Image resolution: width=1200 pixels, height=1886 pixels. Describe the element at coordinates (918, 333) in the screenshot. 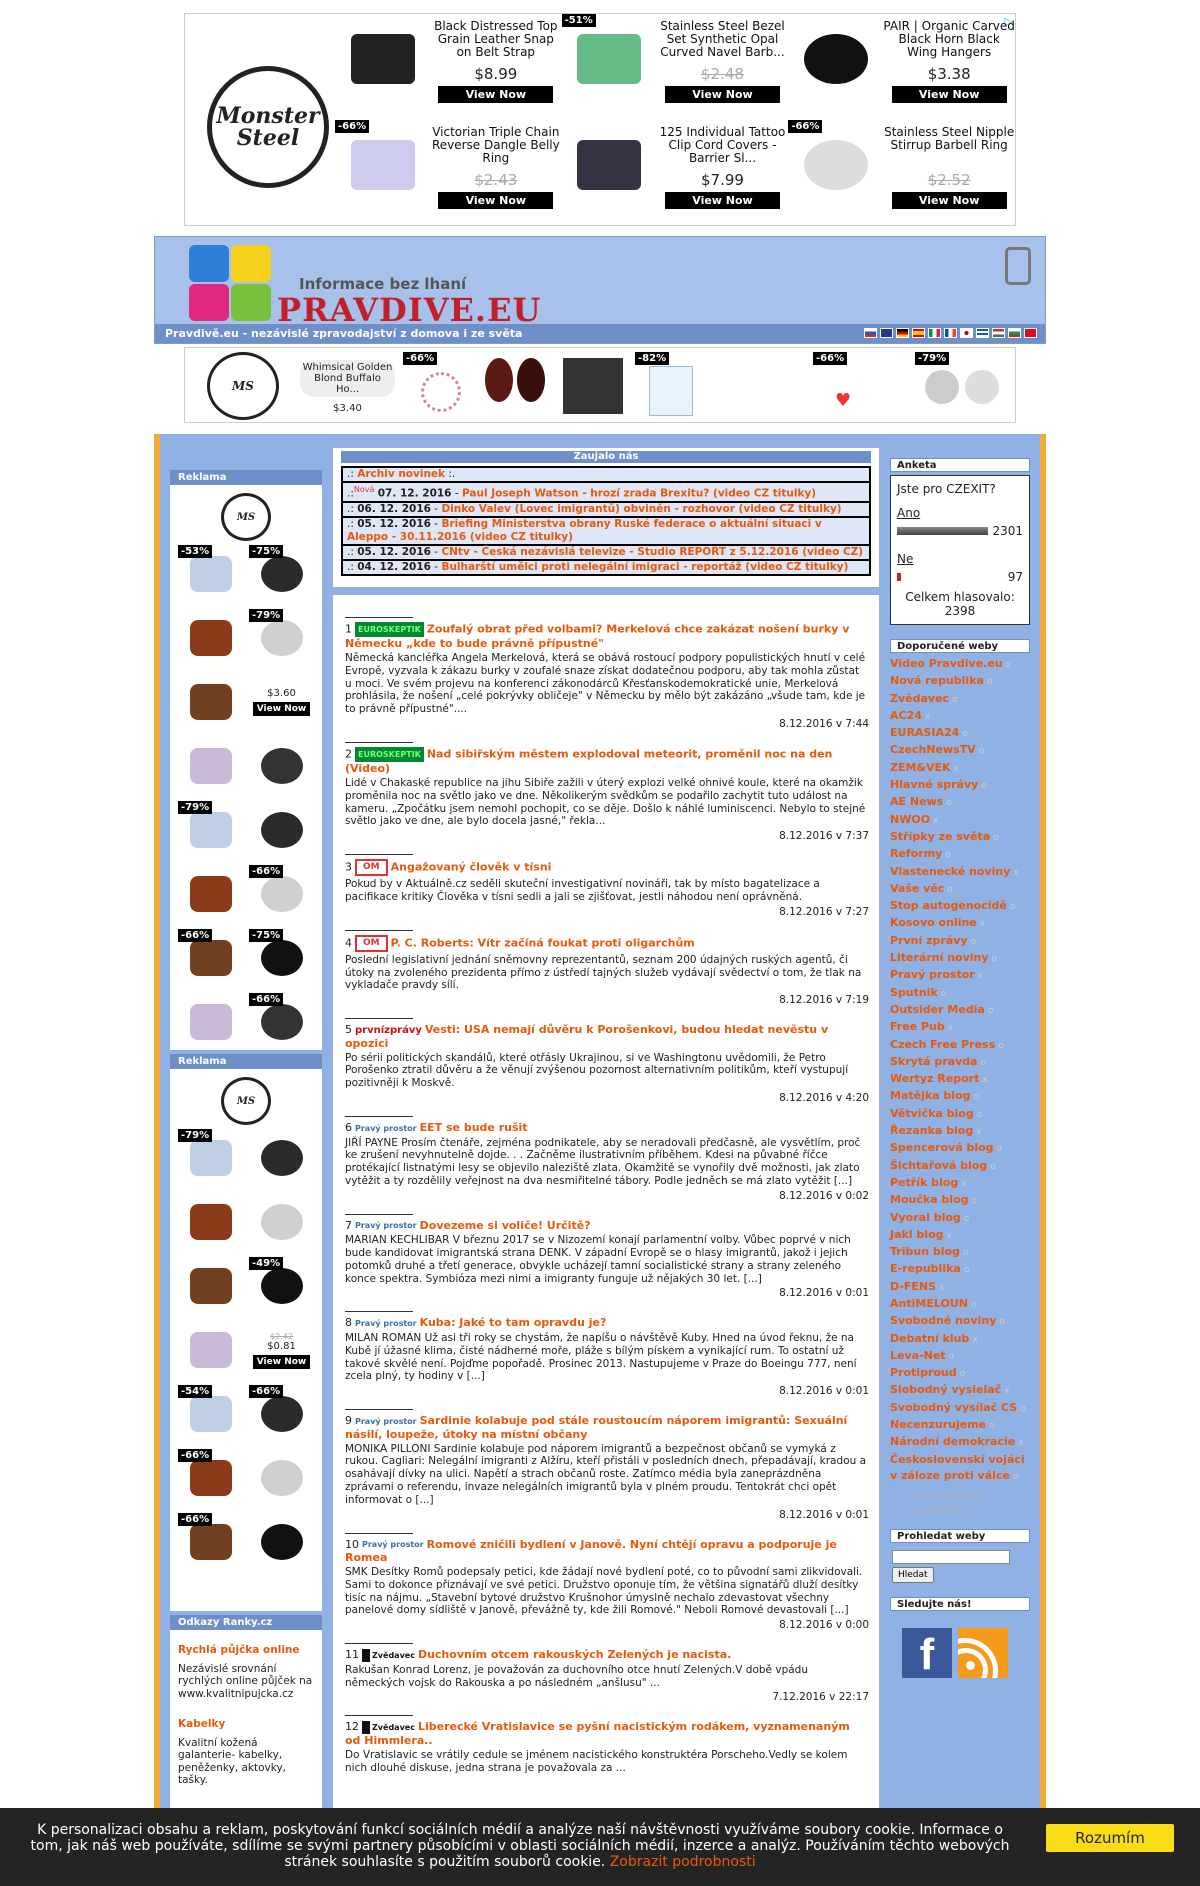

I see `flag-es-icon` at that location.